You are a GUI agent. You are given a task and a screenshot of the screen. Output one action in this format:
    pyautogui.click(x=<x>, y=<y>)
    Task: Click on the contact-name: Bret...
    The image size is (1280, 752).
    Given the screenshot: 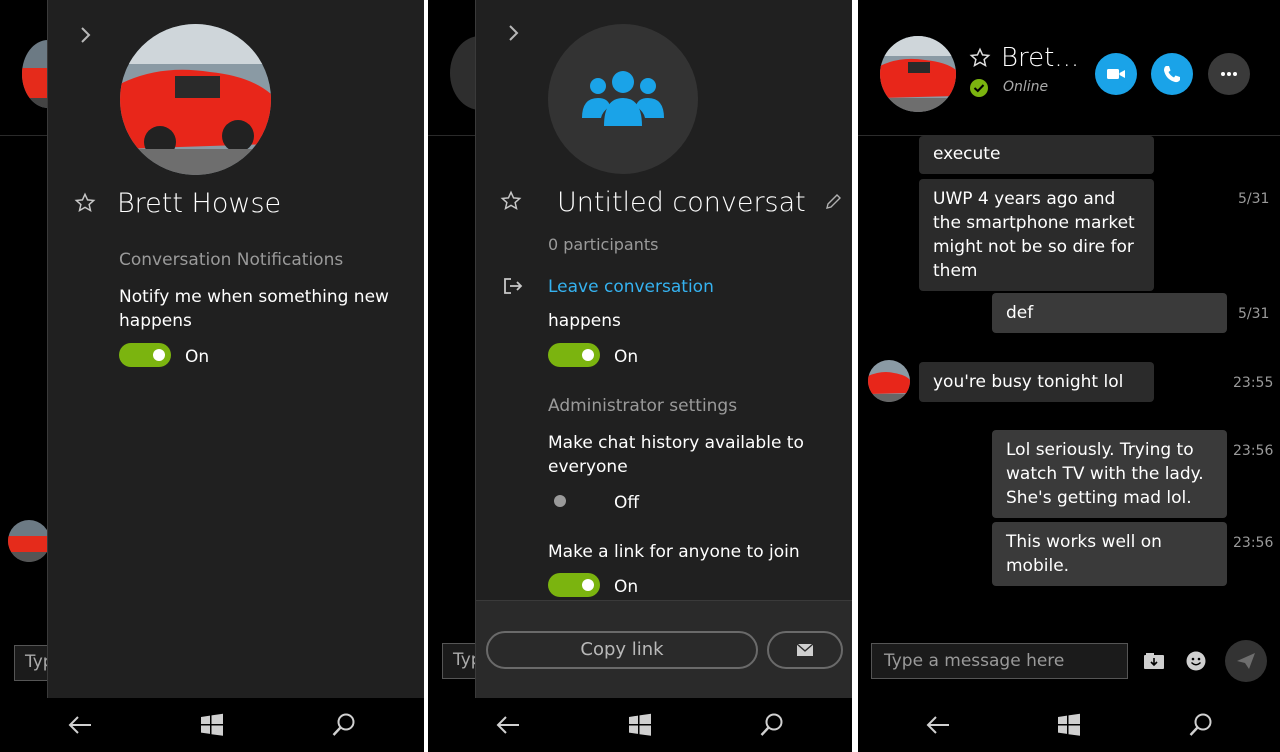 What is the action you would take?
    pyautogui.click(x=1040, y=58)
    